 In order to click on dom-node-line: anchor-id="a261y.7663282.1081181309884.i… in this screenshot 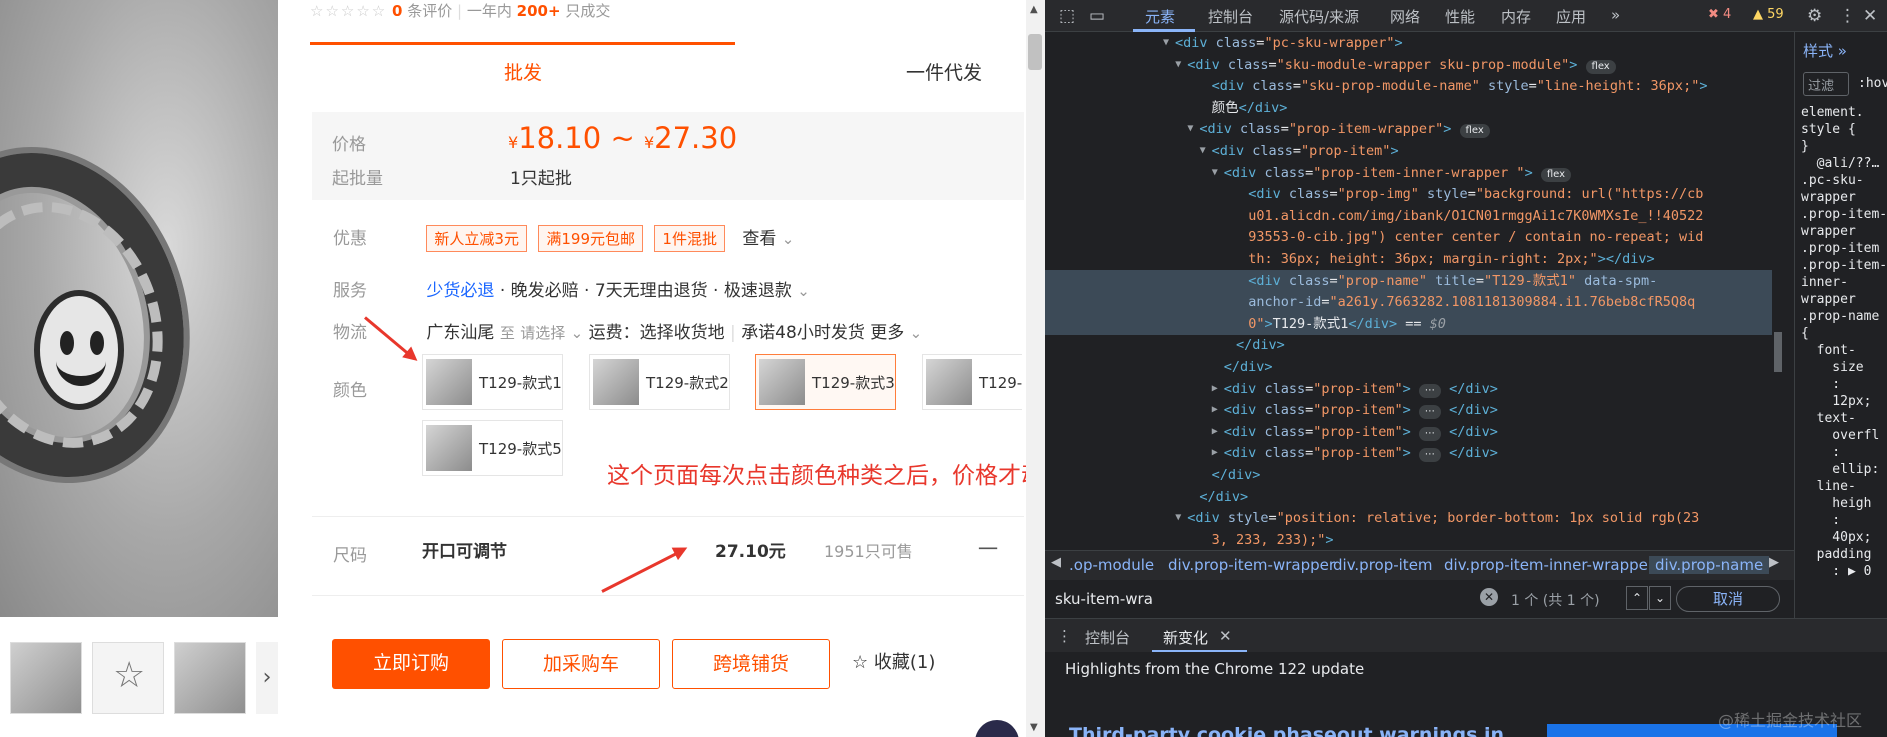, I will do `click(1408, 302)`.